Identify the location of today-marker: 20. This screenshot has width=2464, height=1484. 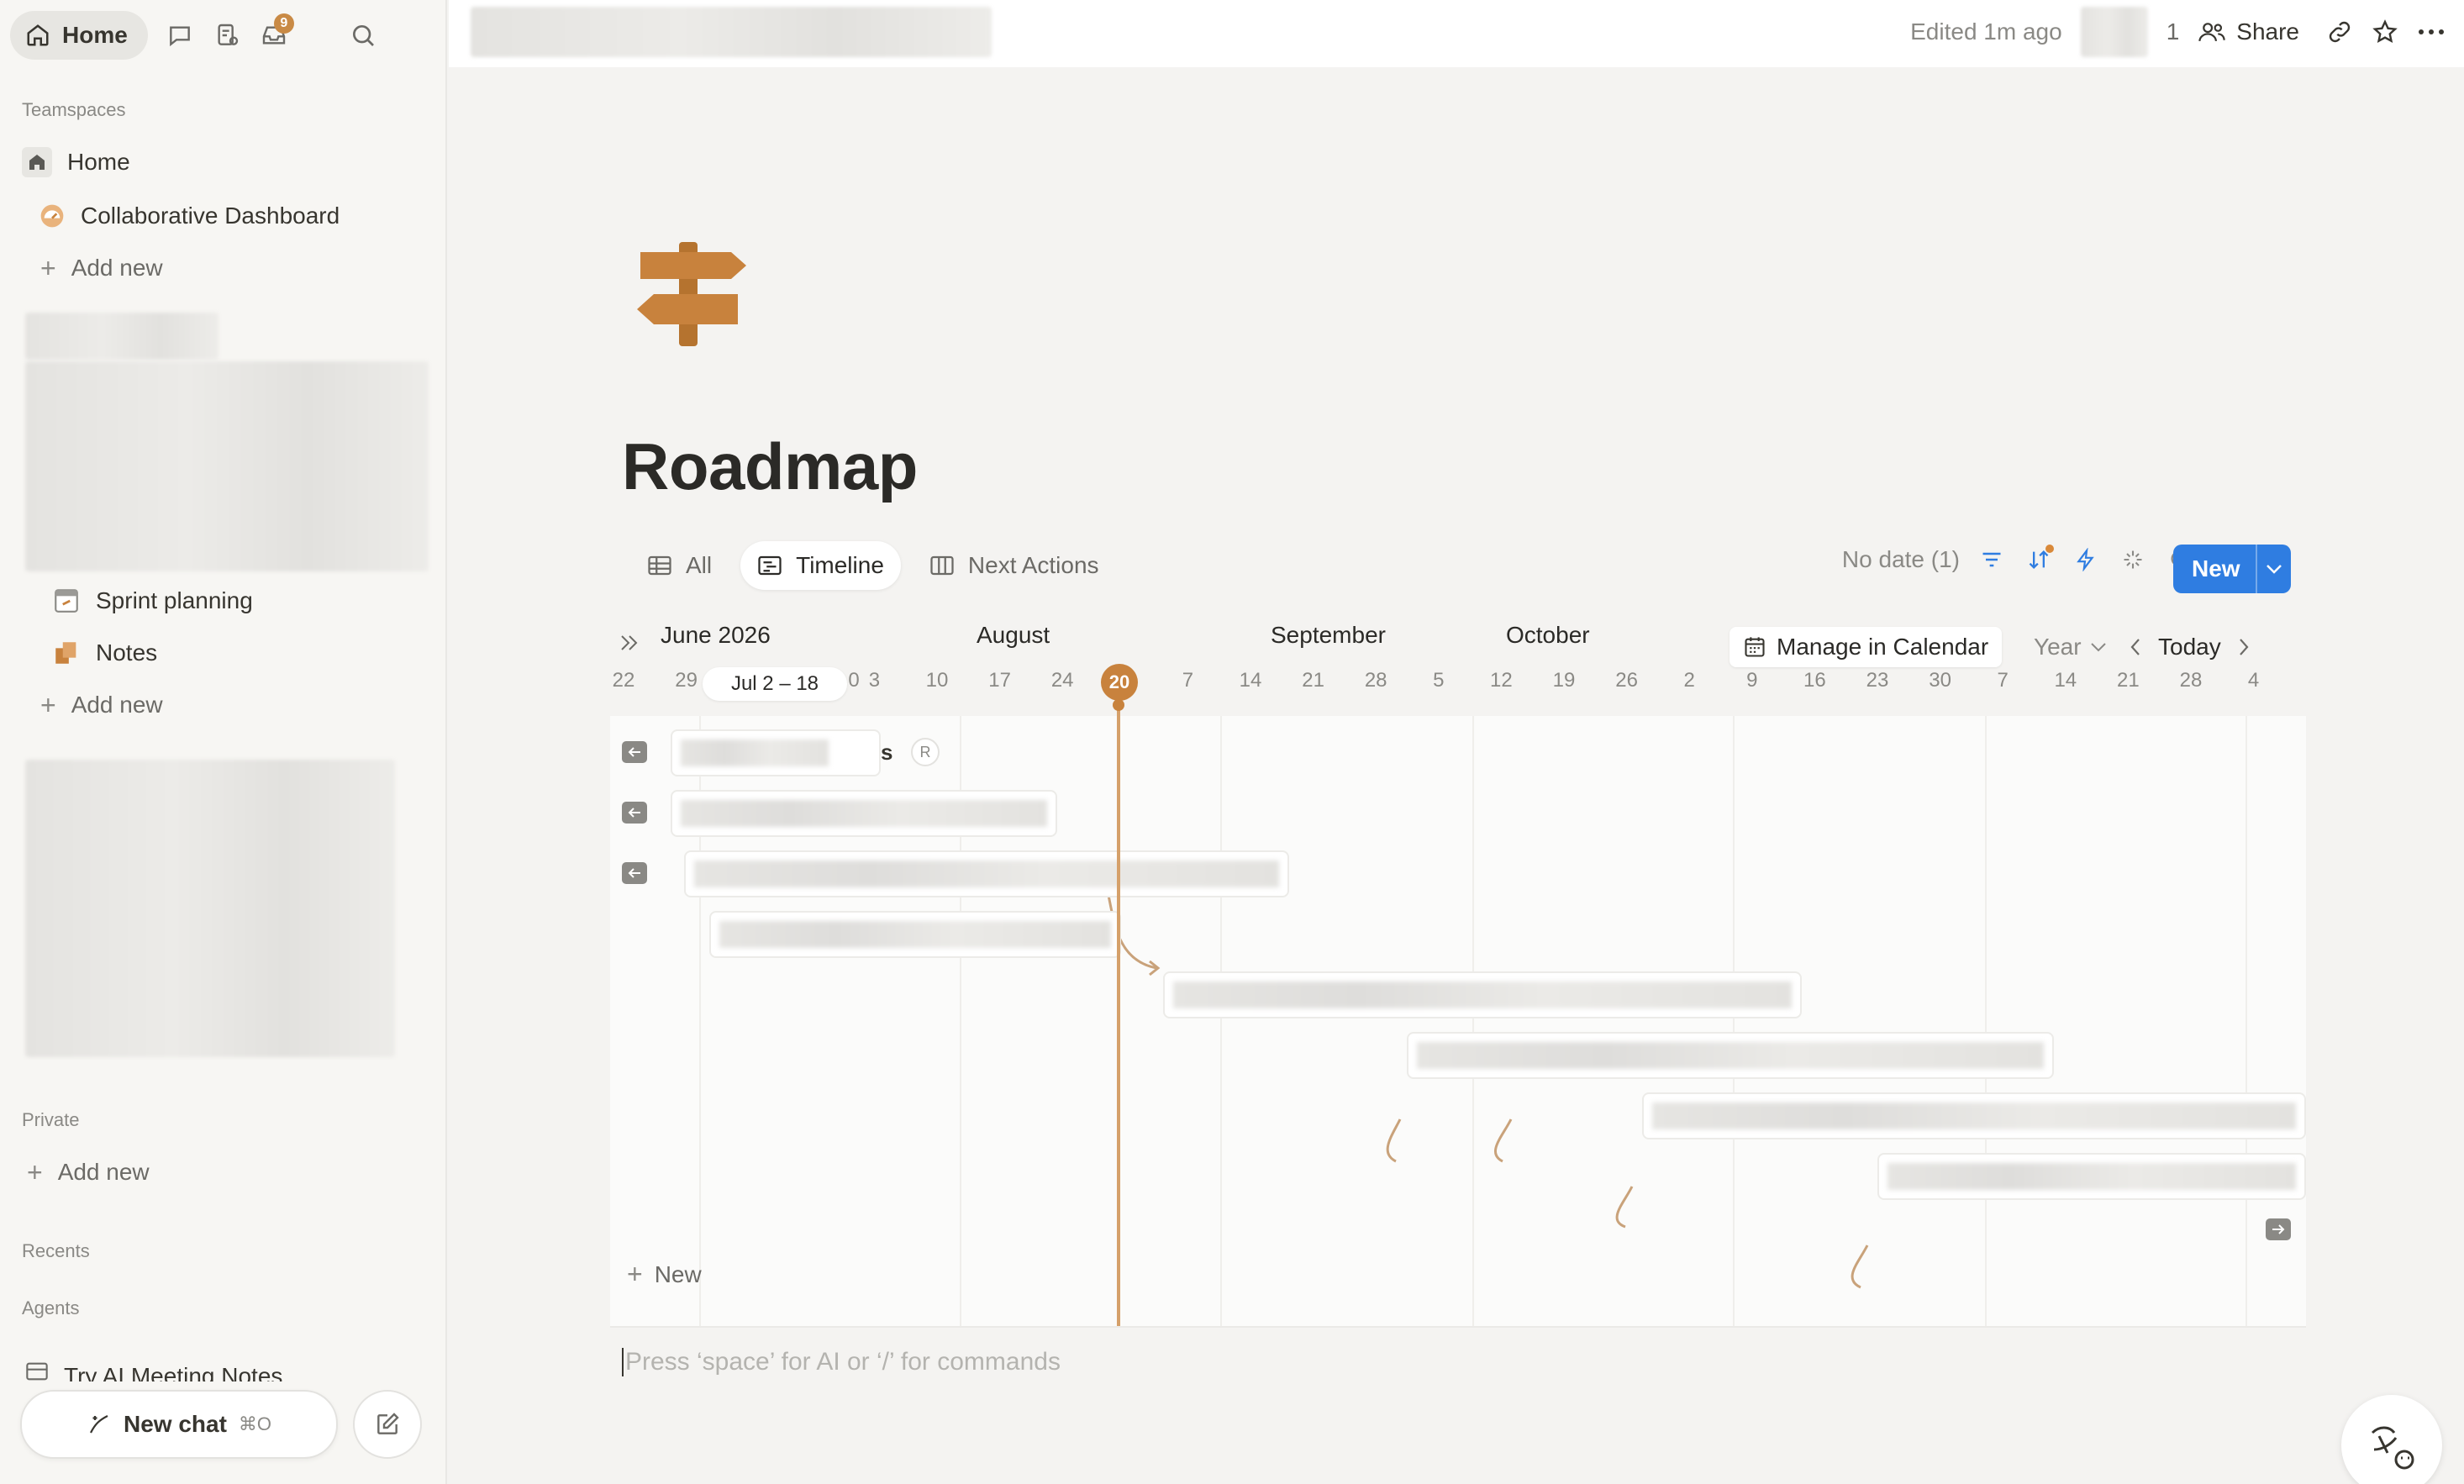
(1119, 682).